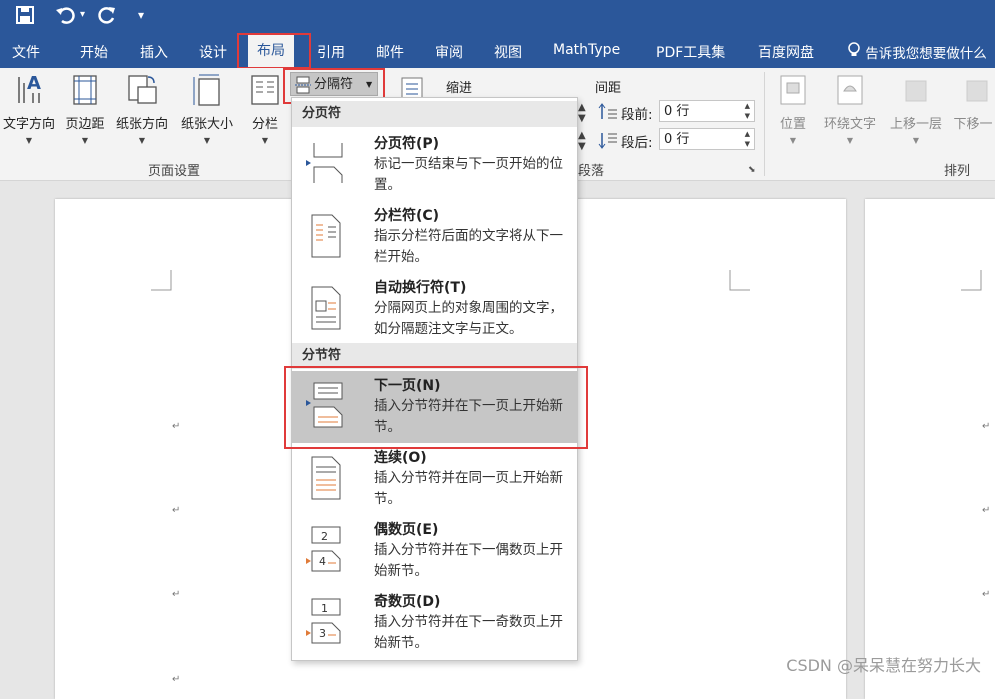 Image resolution: width=995 pixels, height=699 pixels. Describe the element at coordinates (142, 89) in the screenshot. I see `orientation-icon` at that location.